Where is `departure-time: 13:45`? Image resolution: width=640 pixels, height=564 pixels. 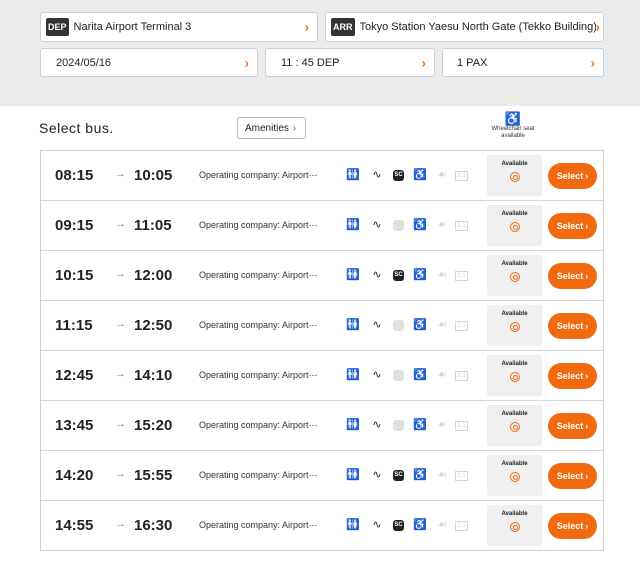 departure-time: 13:45 is located at coordinates (74, 425).